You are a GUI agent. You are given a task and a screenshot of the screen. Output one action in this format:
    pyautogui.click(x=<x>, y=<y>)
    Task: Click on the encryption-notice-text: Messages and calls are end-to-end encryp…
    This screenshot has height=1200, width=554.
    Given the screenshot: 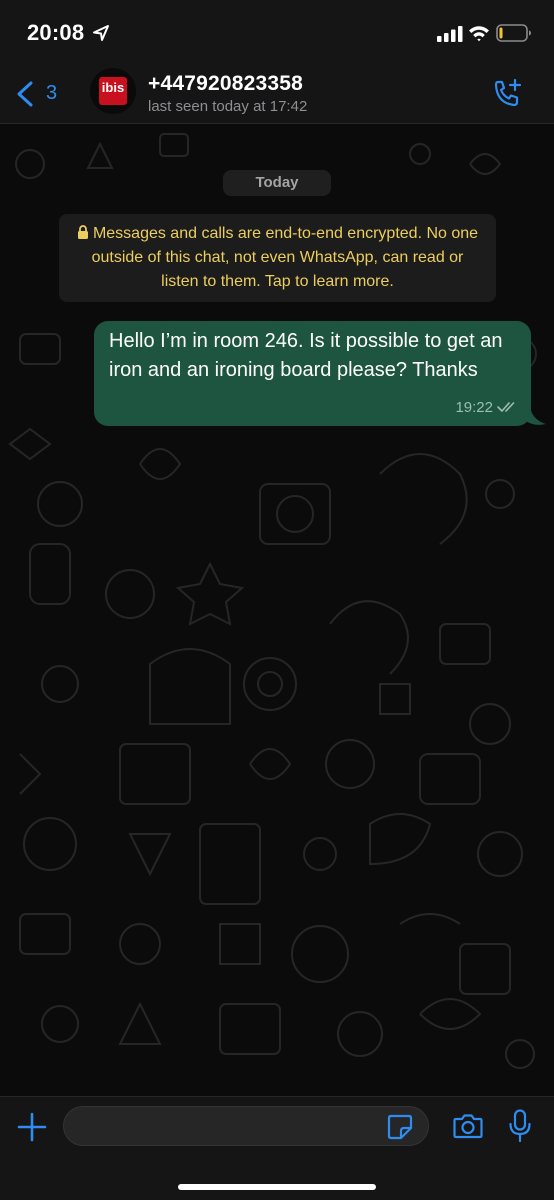 What is the action you would take?
    pyautogui.click(x=277, y=258)
    